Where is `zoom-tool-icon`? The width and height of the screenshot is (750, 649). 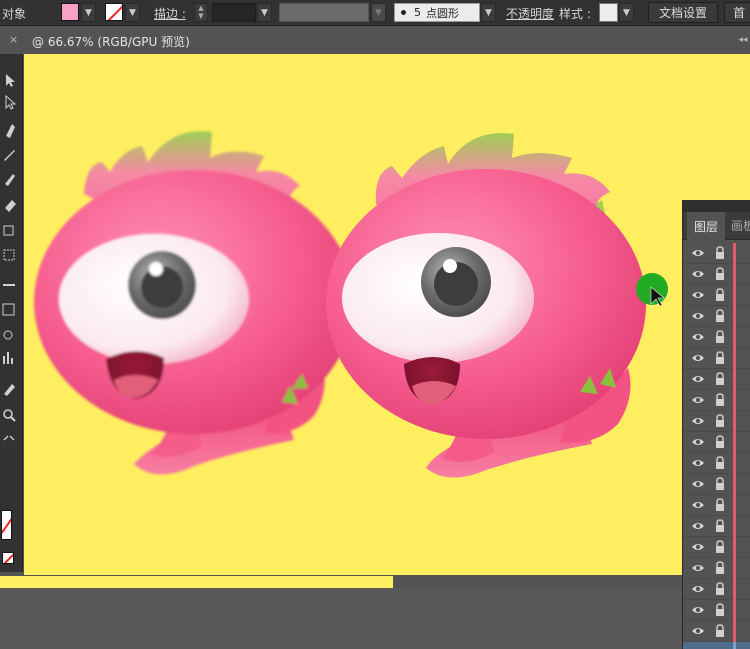
zoom-tool-icon is located at coordinates (8, 414).